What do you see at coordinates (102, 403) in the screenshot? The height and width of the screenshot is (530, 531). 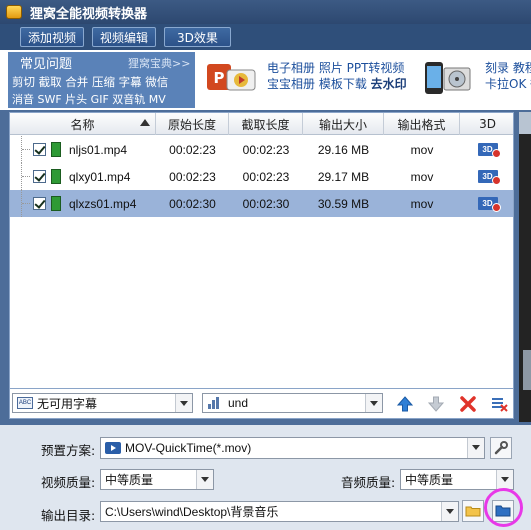 I see `subtitle-select: ABC 无可用字幕` at bounding box center [102, 403].